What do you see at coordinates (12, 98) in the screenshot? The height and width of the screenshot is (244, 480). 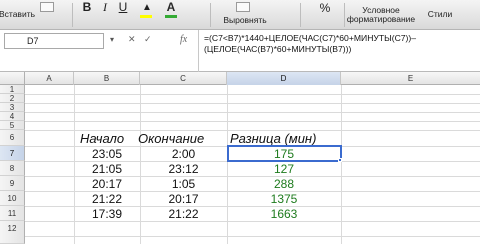 I see `row-header-2: 2` at bounding box center [12, 98].